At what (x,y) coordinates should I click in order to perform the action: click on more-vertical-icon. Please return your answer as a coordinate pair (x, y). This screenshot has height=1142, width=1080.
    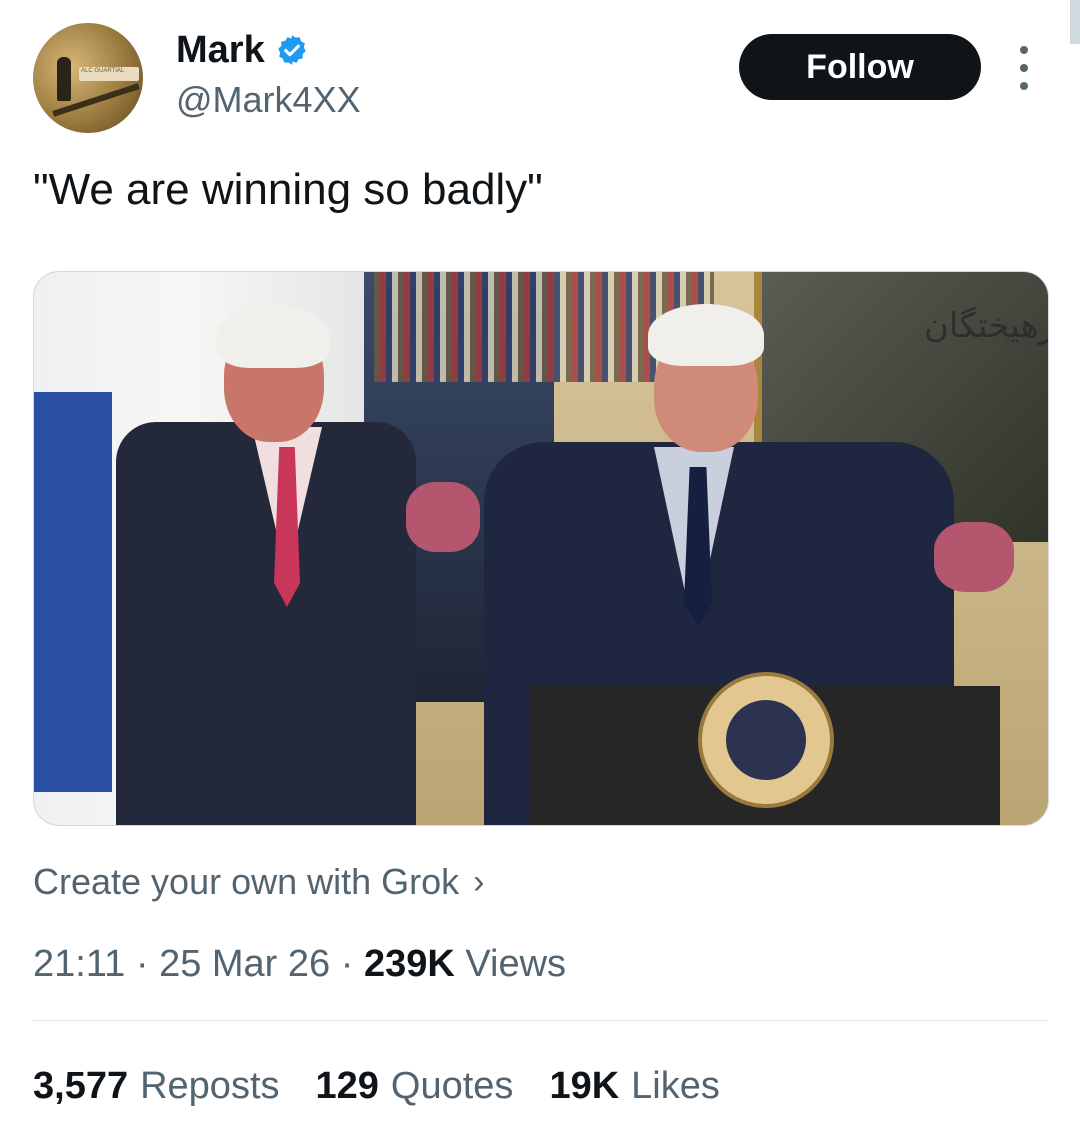
    Looking at the image, I should click on (1024, 68).